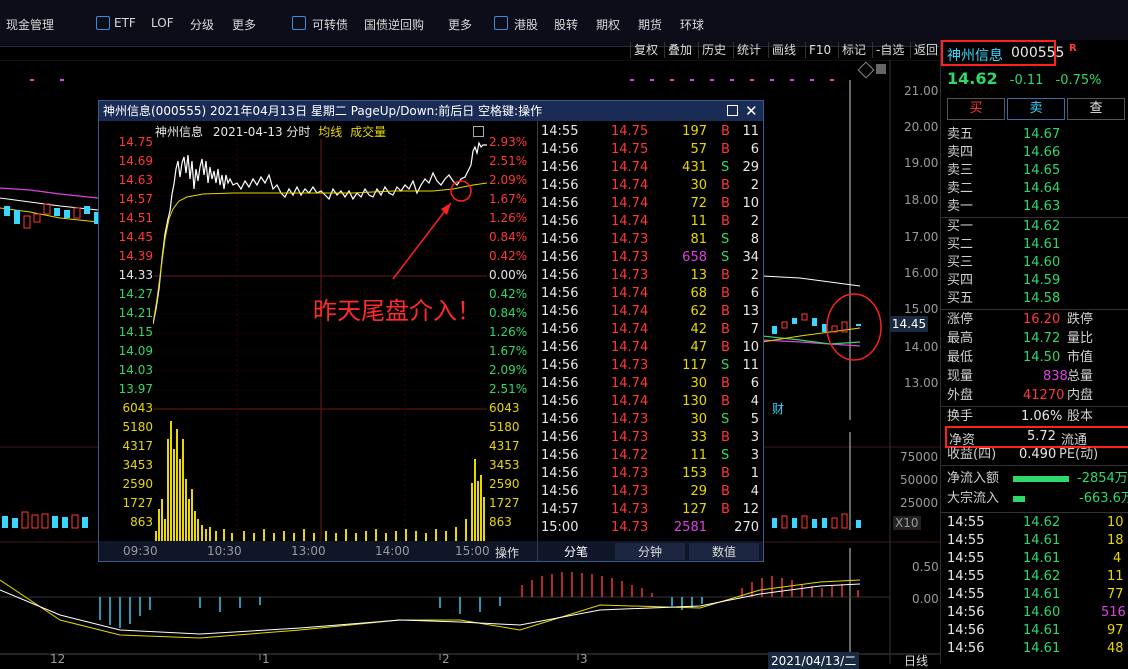 The width and height of the screenshot is (1128, 669). Describe the element at coordinates (783, 50) in the screenshot. I see `toolbar-draw: 画线` at that location.